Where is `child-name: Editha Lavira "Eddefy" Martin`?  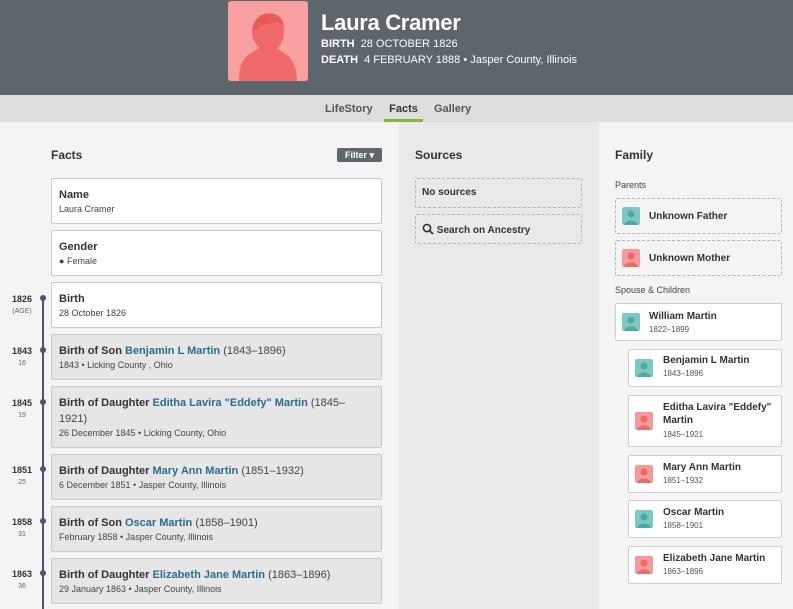 child-name: Editha Lavira "Eddefy" Martin is located at coordinates (717, 414).